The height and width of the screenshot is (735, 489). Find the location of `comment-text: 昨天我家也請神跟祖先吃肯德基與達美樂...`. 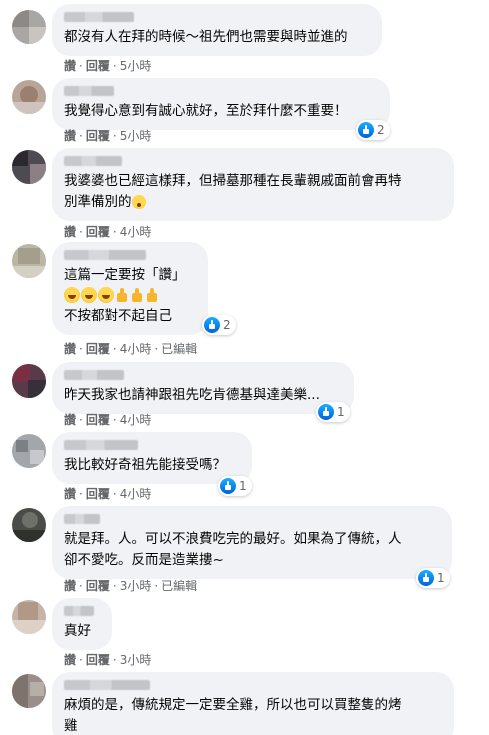

comment-text: 昨天我家也請神跟祖先吃肯德基與達美樂... is located at coordinates (192, 395).